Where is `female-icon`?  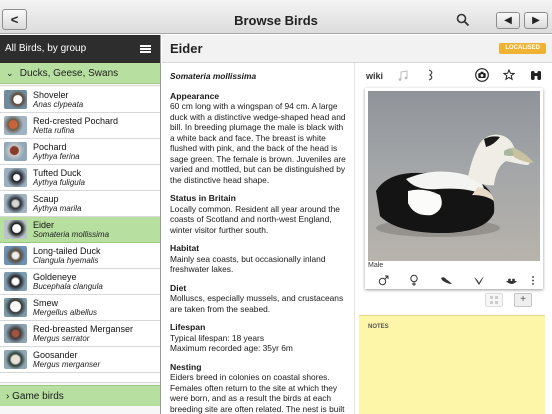
female-icon is located at coordinates (414, 280).